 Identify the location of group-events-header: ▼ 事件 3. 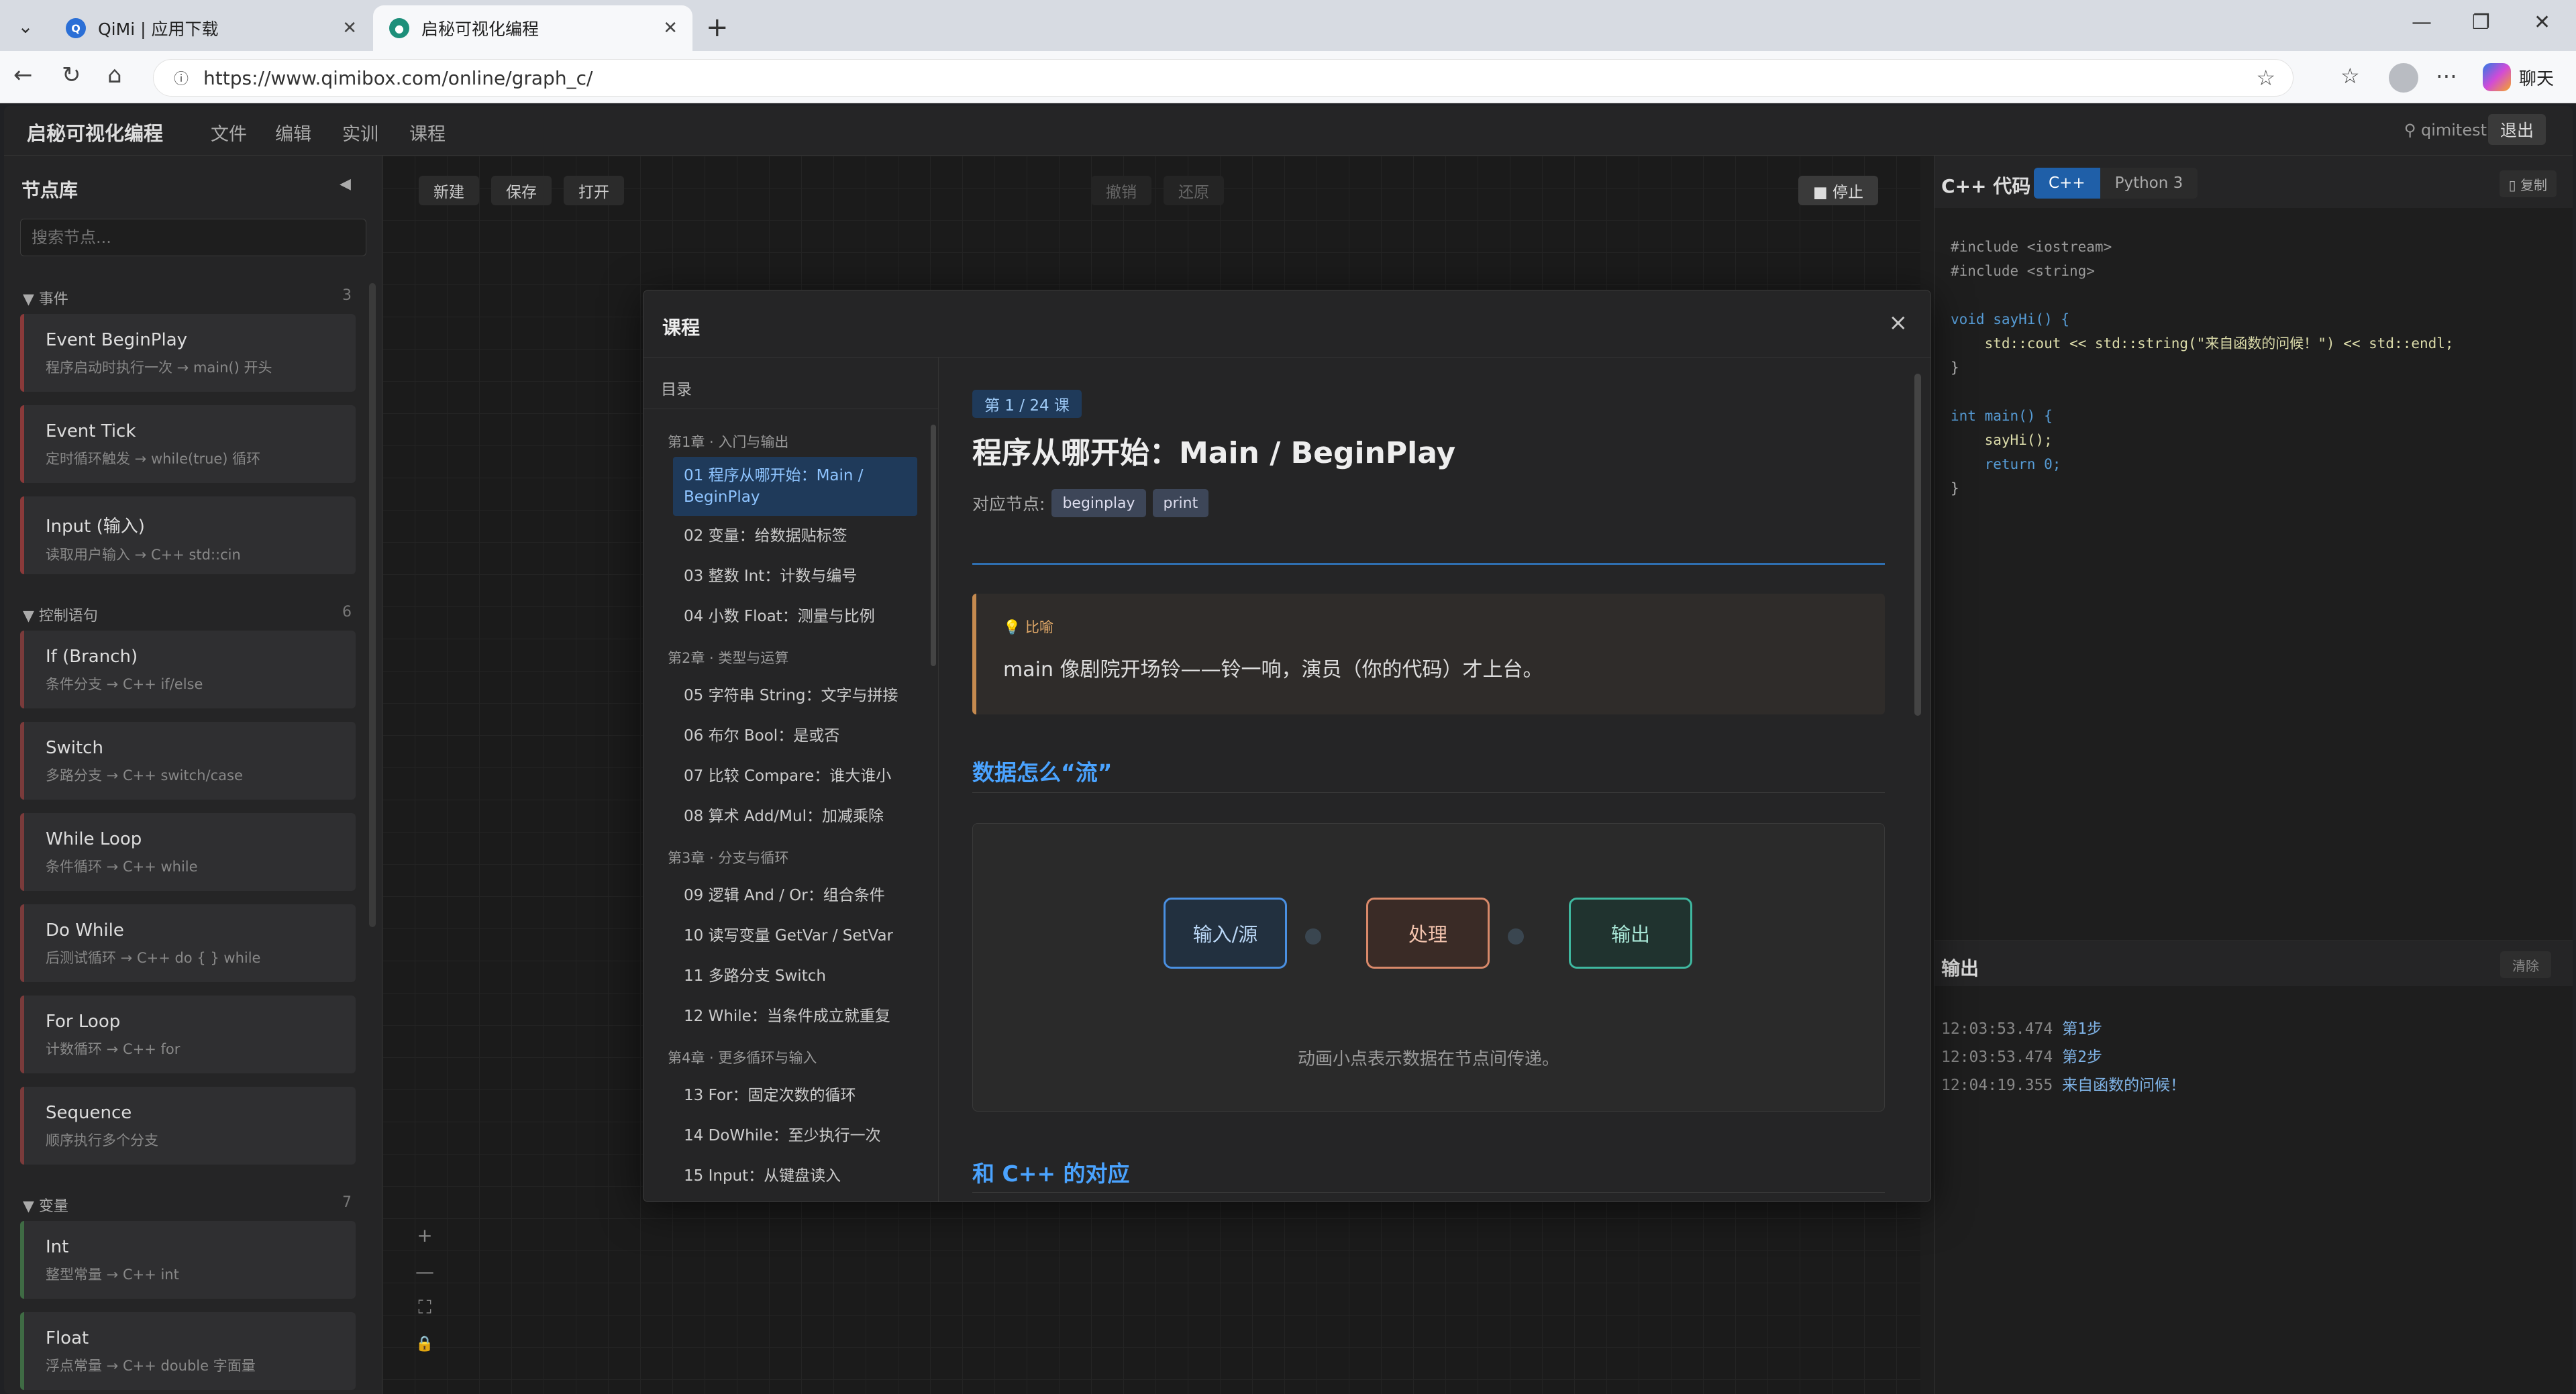
(187, 298).